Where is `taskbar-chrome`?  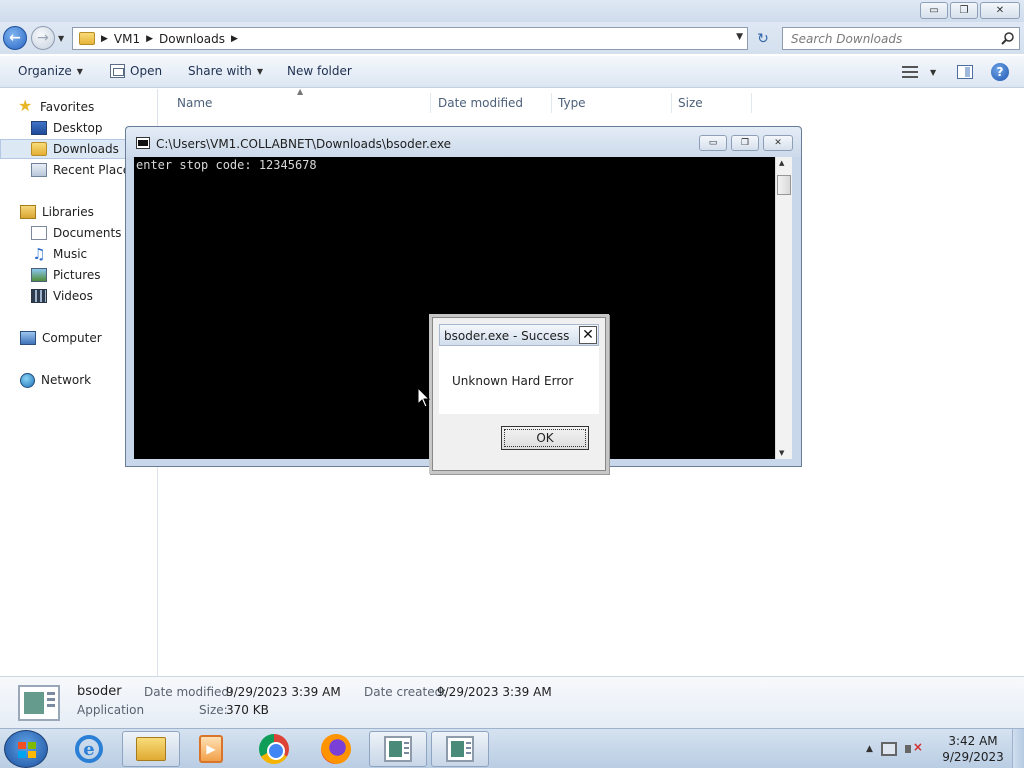 taskbar-chrome is located at coordinates (274, 749).